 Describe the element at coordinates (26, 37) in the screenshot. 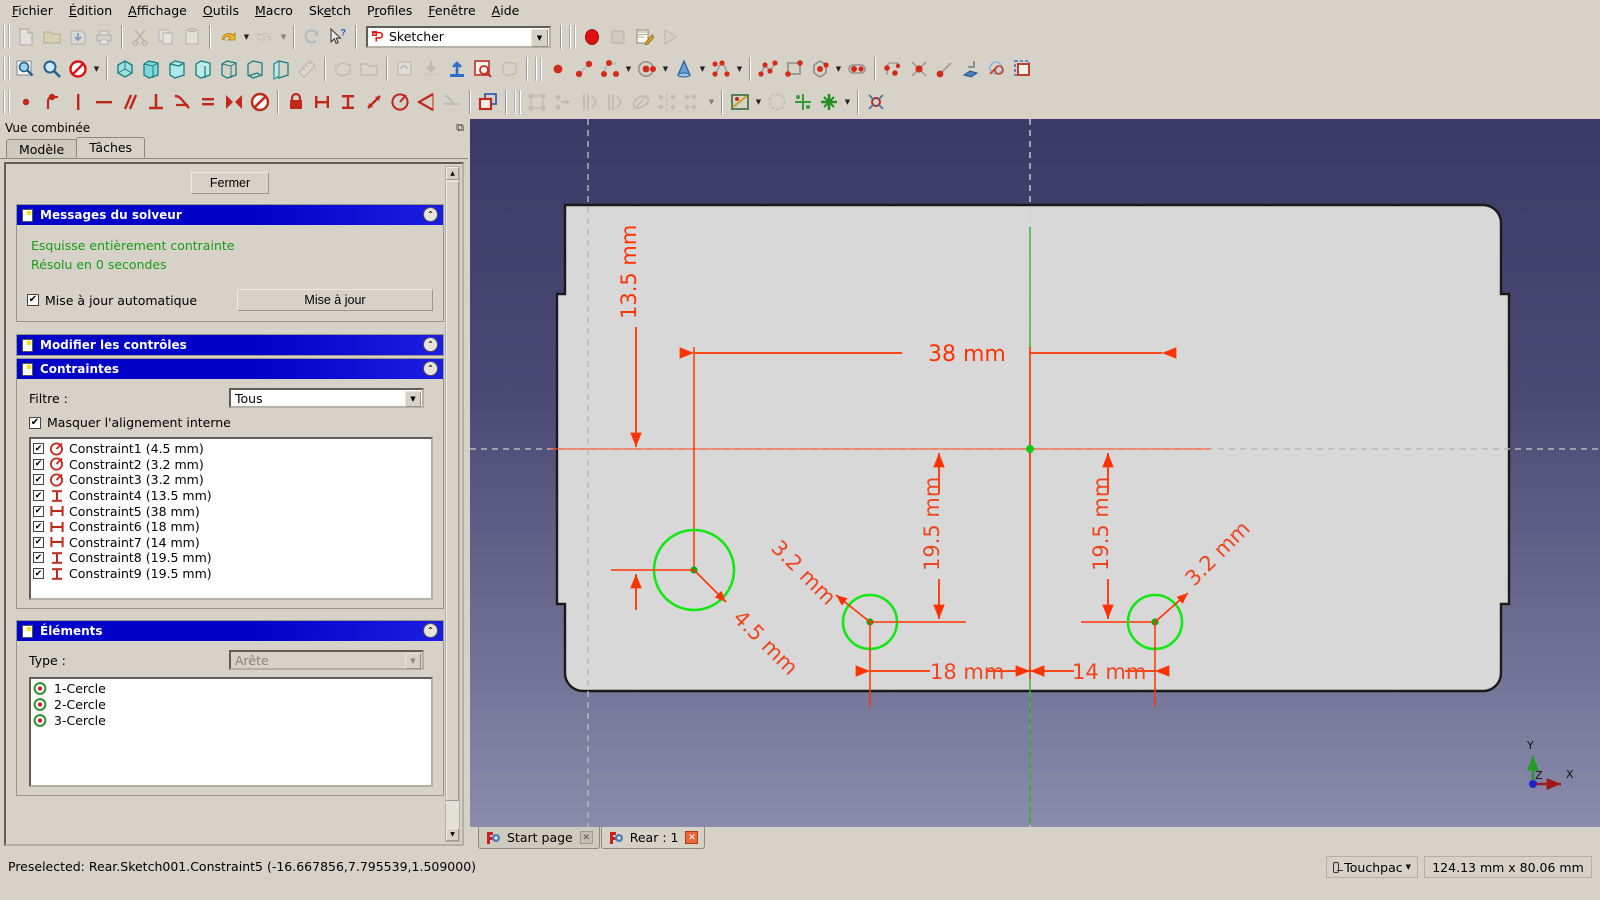

I see `new-document-button` at that location.